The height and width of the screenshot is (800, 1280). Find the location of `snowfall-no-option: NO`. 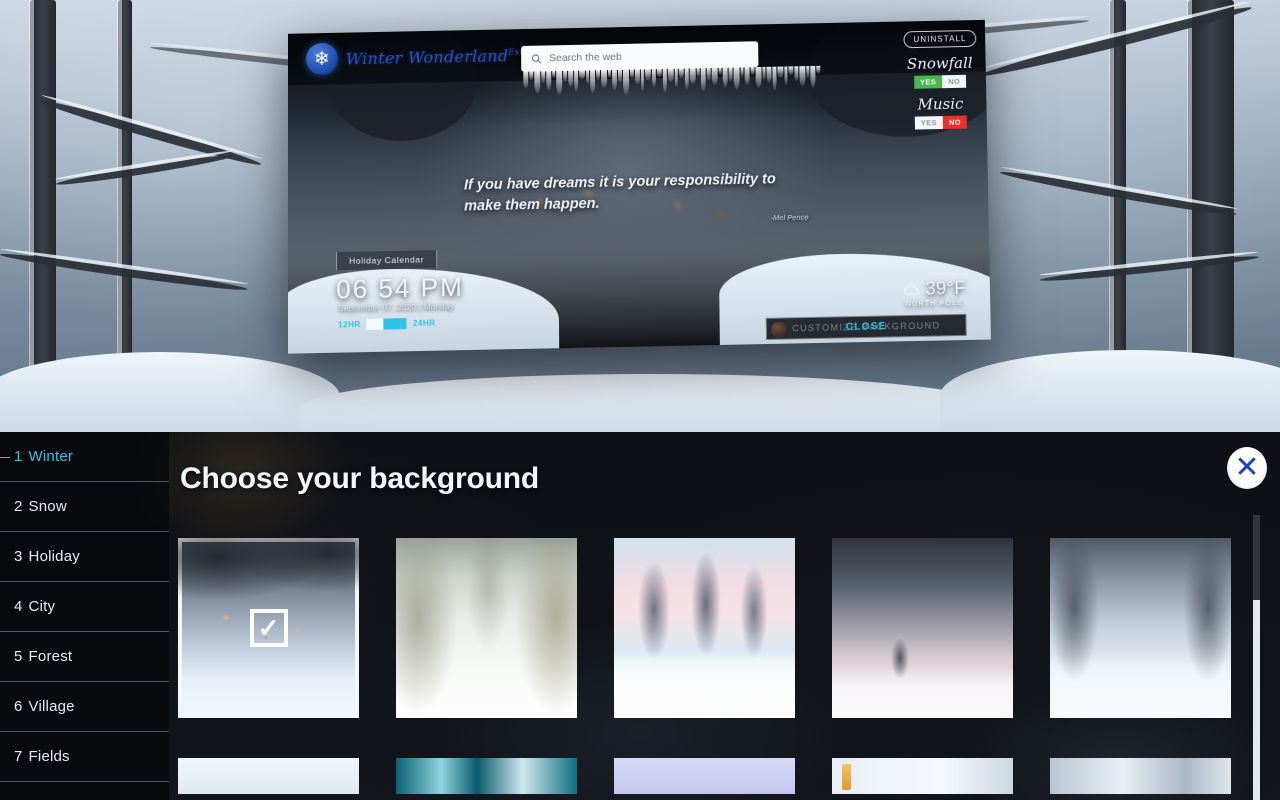

snowfall-no-option: NO is located at coordinates (954, 81).